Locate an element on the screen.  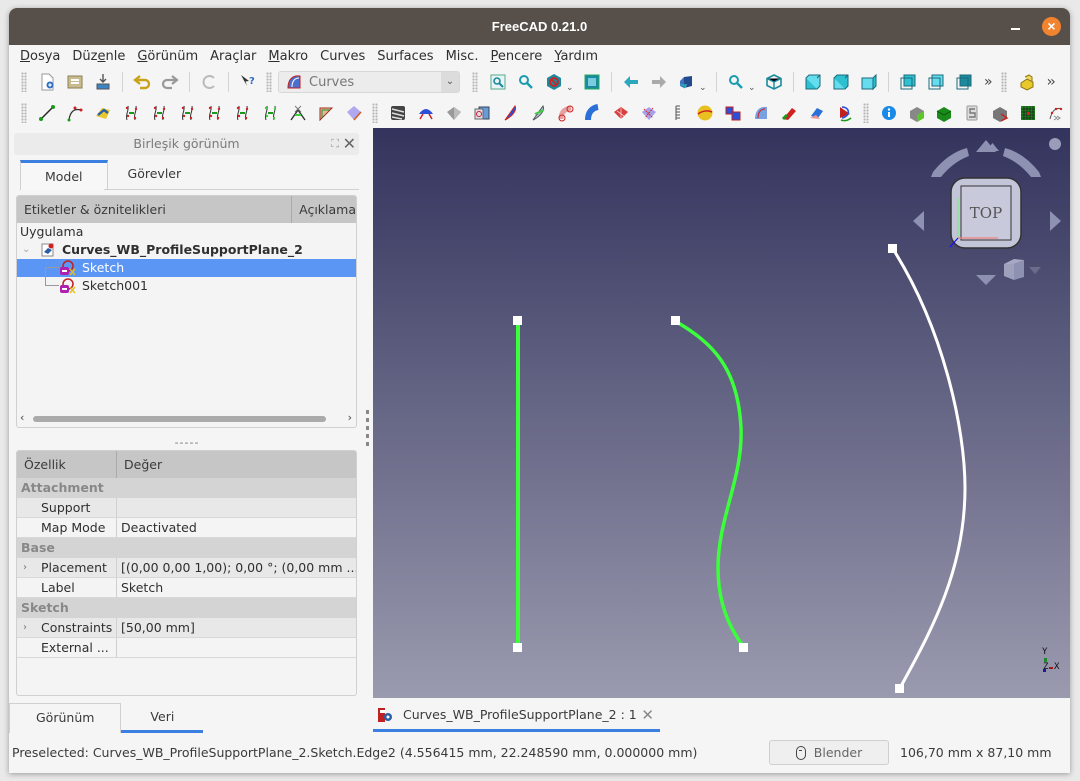
sketch-edge-arc is located at coordinates (929, 468).